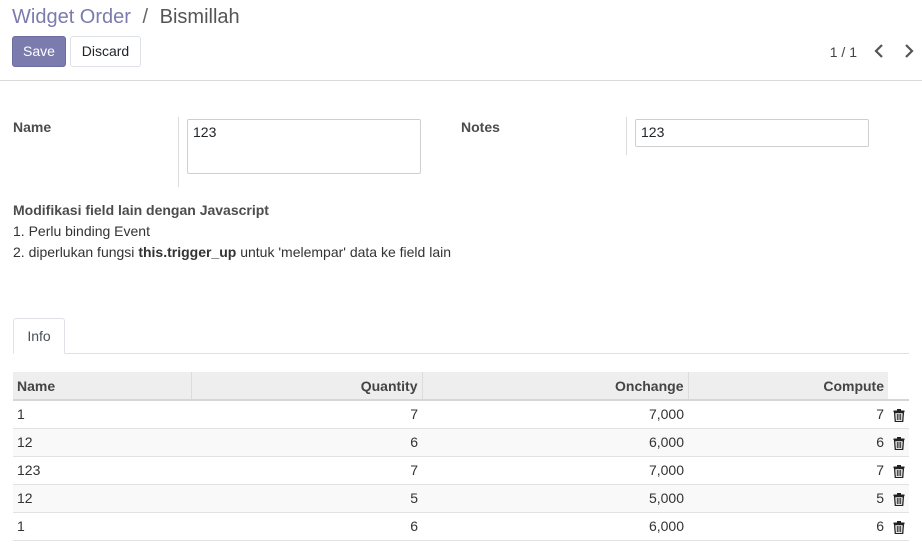  What do you see at coordinates (39, 336) in the screenshot?
I see `tab-info: Info` at bounding box center [39, 336].